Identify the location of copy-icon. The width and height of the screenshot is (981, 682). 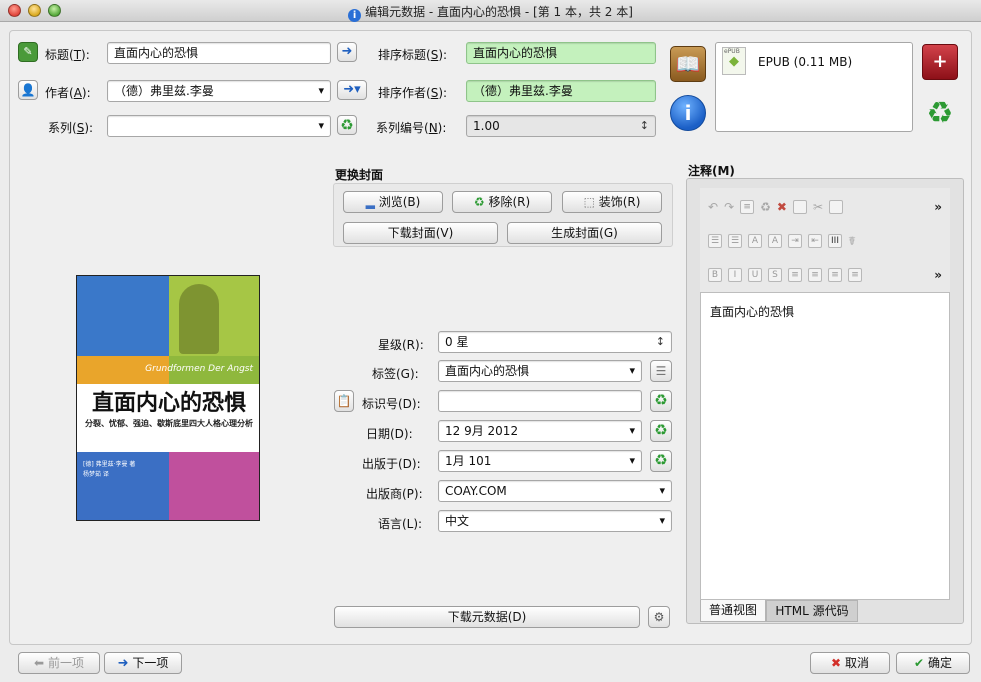
(799, 207).